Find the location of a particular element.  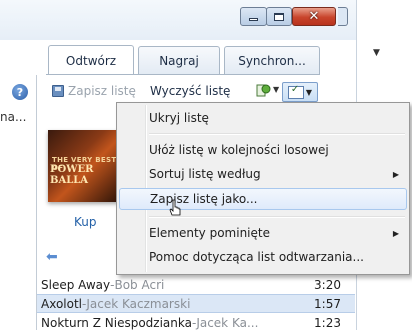

album-art: THE VERY BEST OF POWER BALLA is located at coordinates (84, 166).